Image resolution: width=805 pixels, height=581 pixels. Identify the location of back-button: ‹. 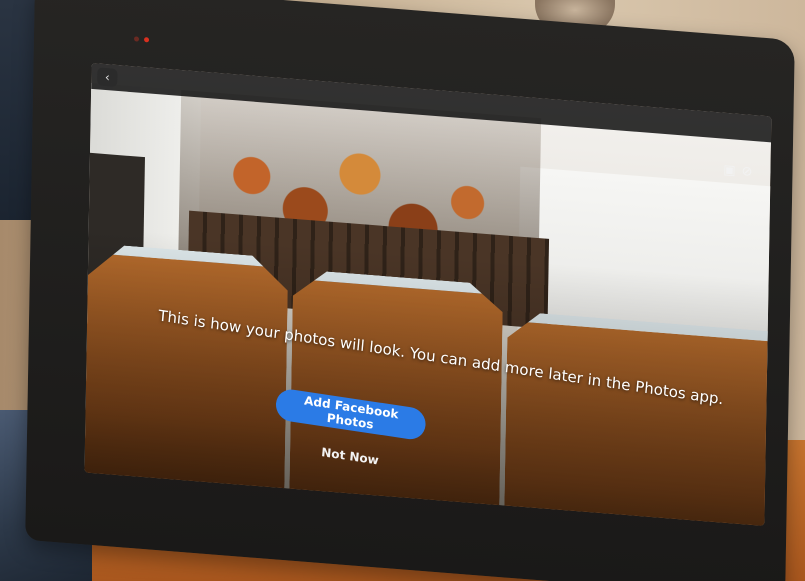
(107, 77).